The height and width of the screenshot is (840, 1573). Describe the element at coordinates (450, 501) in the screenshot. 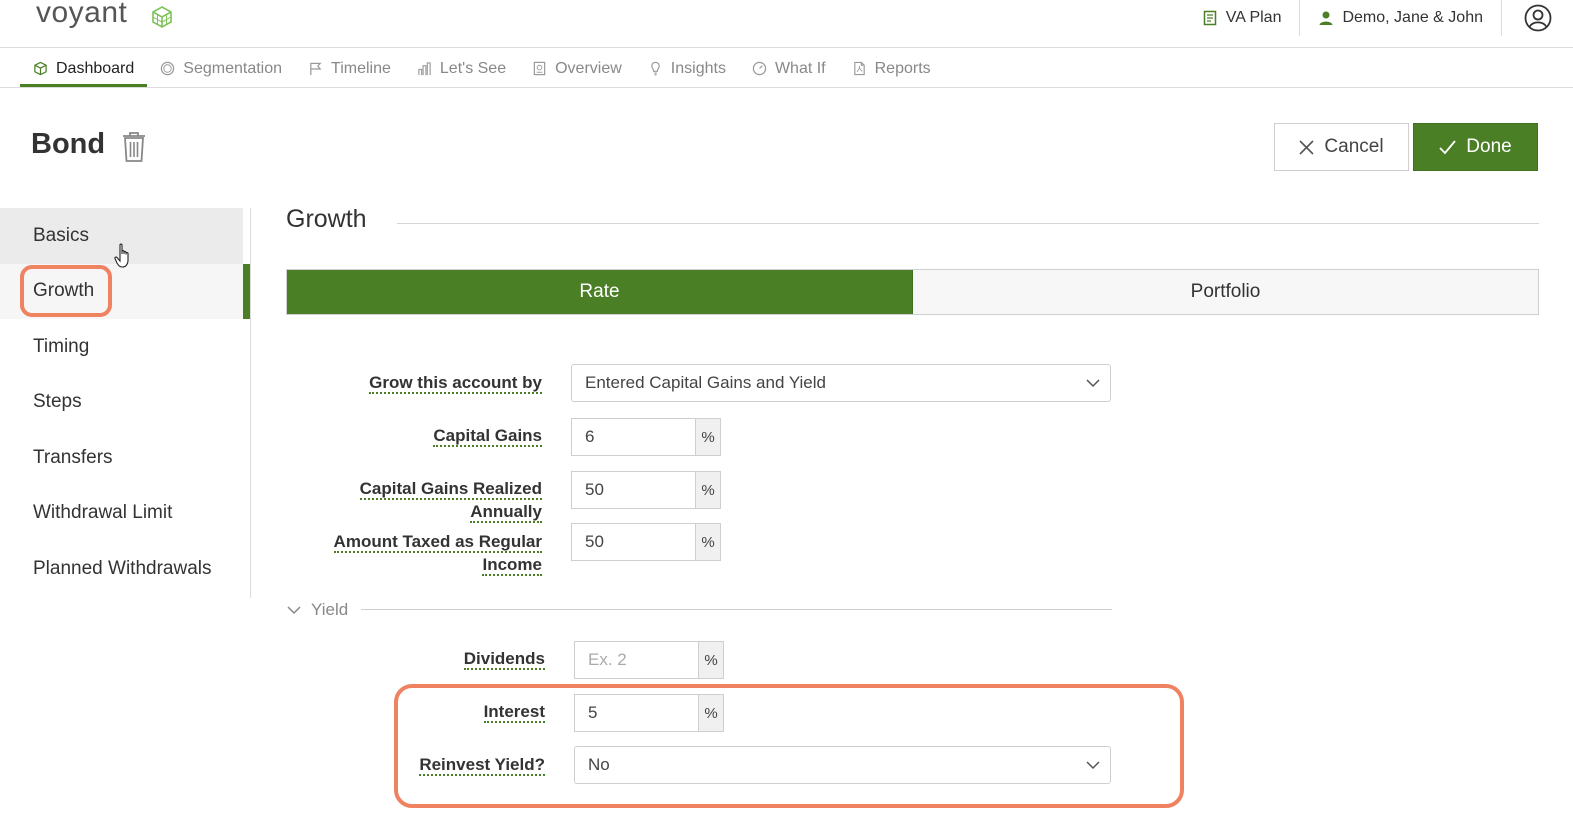

I see `cg-realized-label-text: Capital Gains Realized Annually` at that location.